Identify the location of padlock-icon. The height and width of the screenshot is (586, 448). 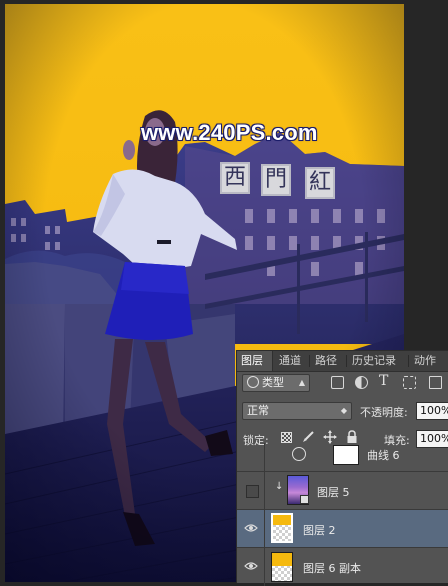
(352, 437).